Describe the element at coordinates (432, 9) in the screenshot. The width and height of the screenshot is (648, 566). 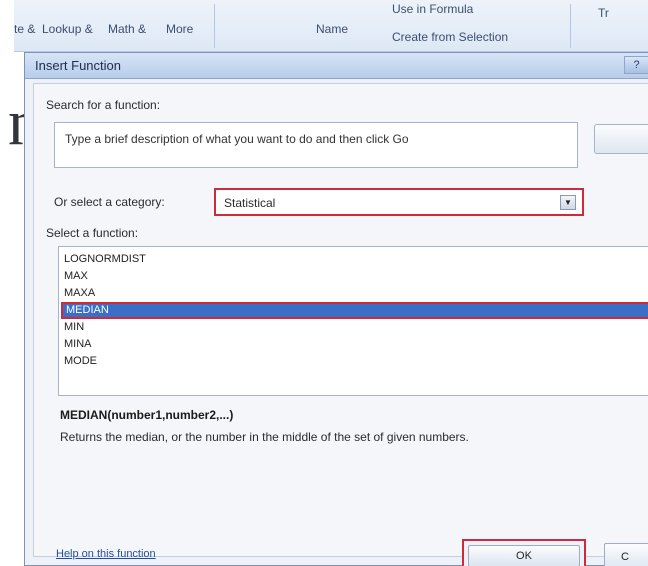
I see `ribbon-use-in-formula-button: Use in Formula` at that location.